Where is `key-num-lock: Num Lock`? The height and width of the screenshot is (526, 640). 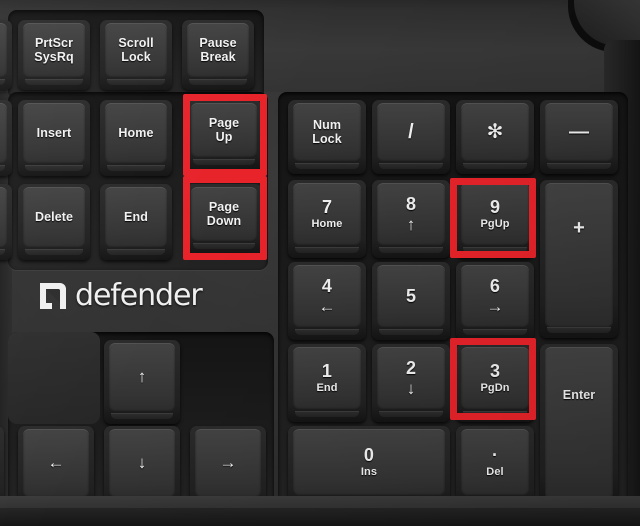
key-num-lock: Num Lock is located at coordinates (327, 137).